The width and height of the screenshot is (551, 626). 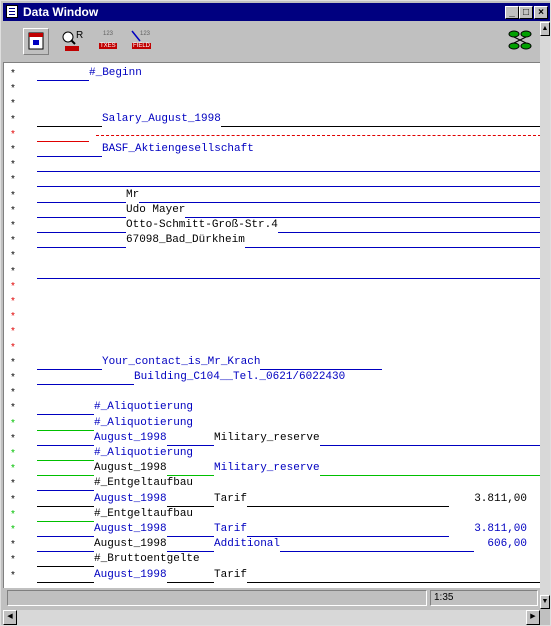 What do you see at coordinates (108, 46) in the screenshot?
I see `text-field-tool-sublabel: TXES` at bounding box center [108, 46].